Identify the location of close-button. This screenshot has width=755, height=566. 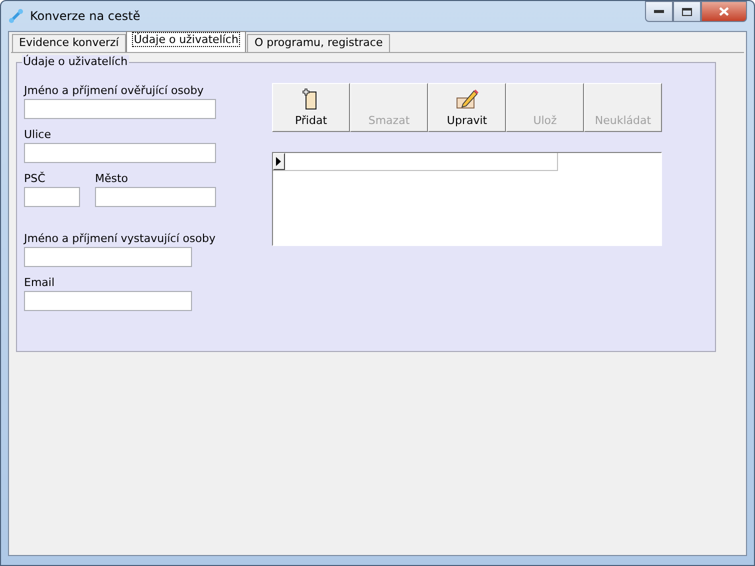
(724, 11).